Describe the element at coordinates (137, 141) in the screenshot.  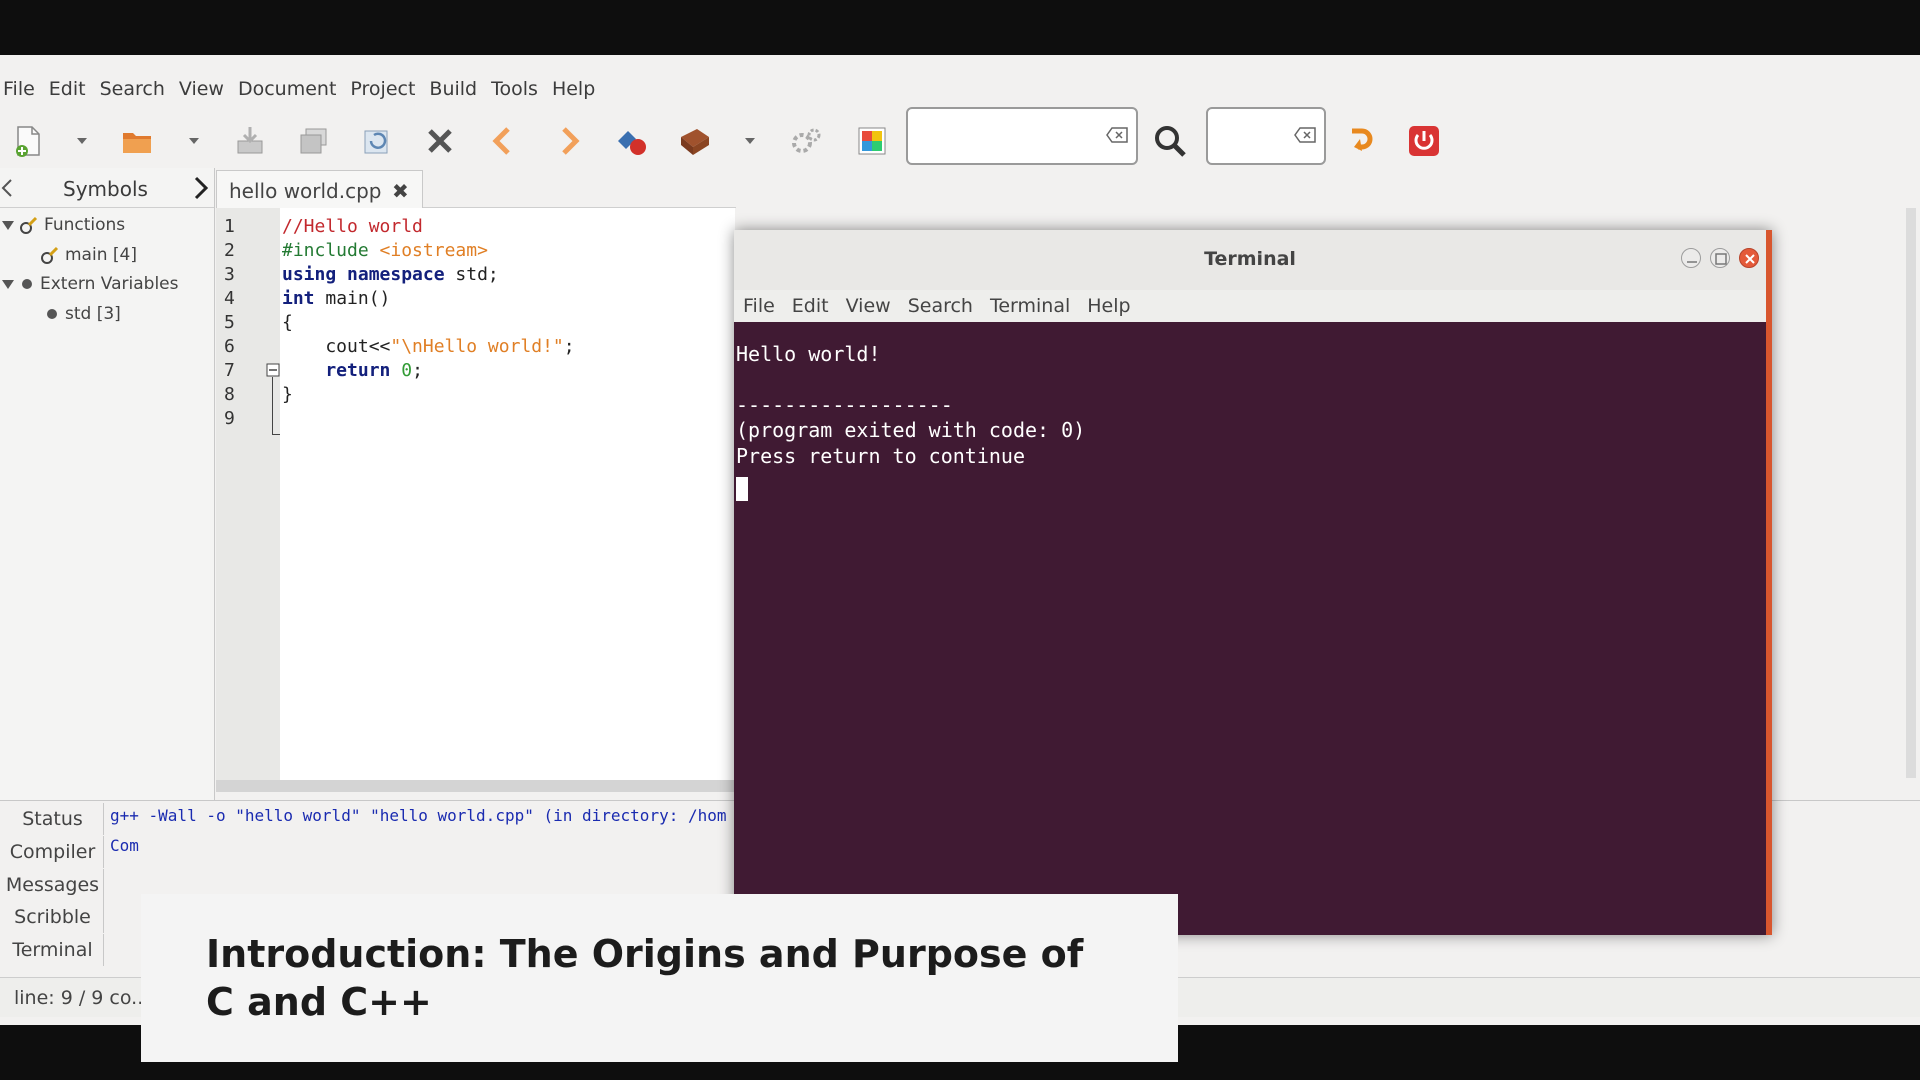
I see `open-file-icon` at that location.